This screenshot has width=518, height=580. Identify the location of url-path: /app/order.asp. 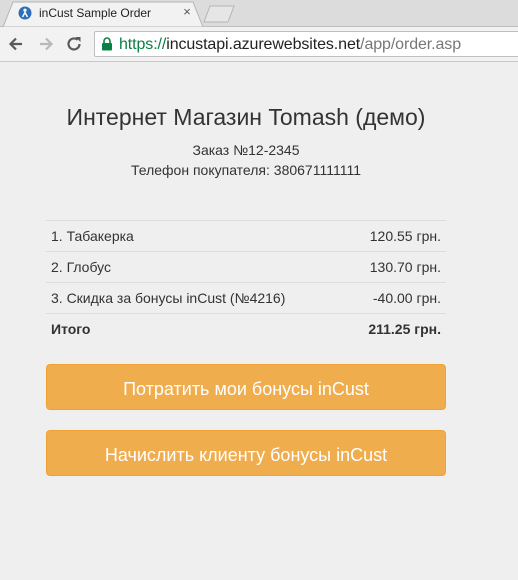
(410, 44).